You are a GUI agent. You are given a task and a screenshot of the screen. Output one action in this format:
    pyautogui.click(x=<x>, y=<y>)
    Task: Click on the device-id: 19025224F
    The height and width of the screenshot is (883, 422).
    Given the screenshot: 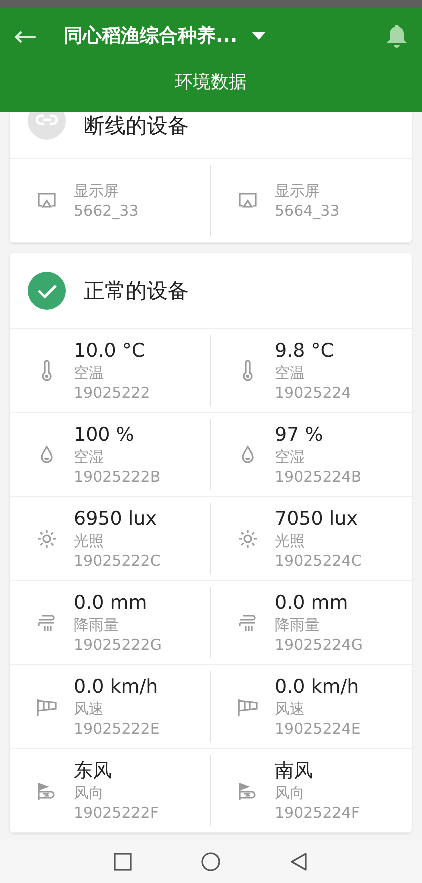 What is the action you would take?
    pyautogui.click(x=317, y=812)
    